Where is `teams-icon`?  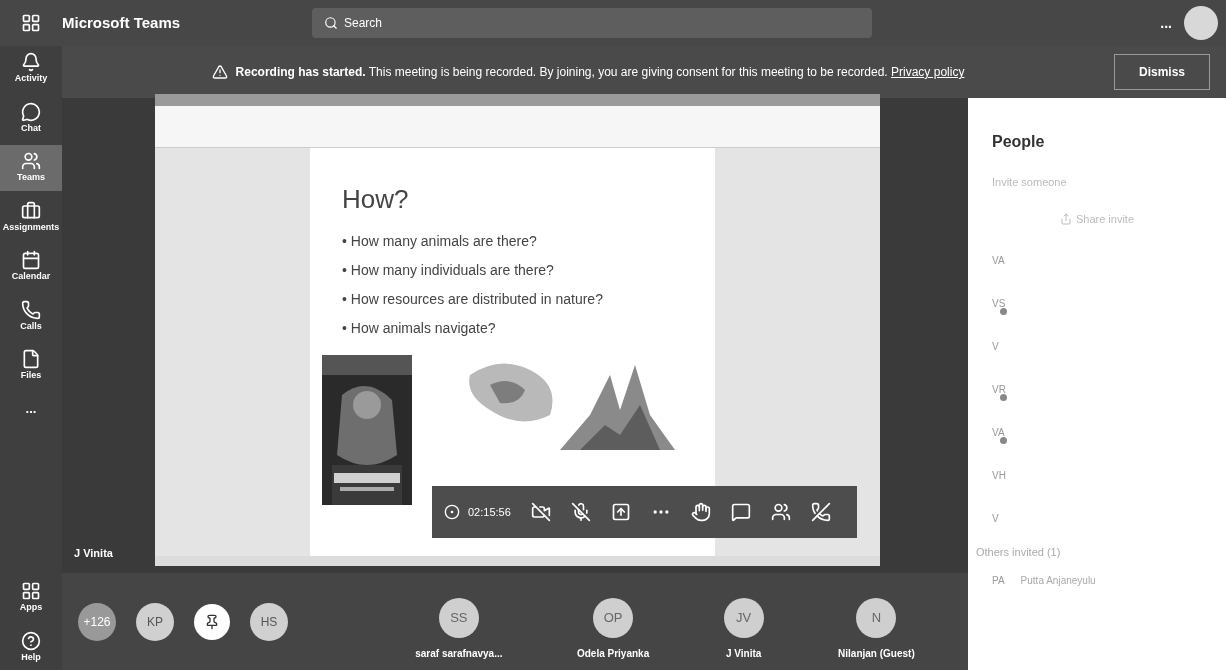 teams-icon is located at coordinates (31, 161).